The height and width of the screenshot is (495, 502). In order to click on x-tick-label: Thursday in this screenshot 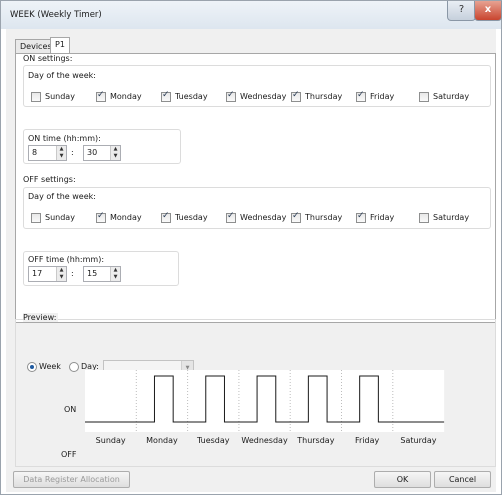, I will do `click(315, 440)`.